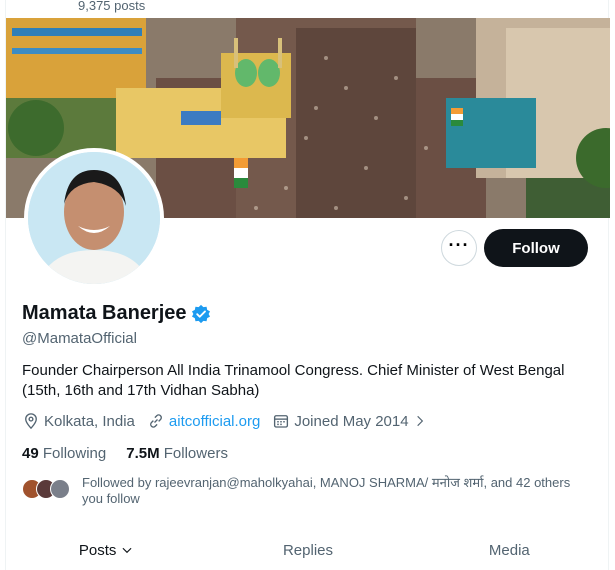 The width and height of the screenshot is (615, 570). I want to click on website-item: aitcofficial.org, so click(203, 421).